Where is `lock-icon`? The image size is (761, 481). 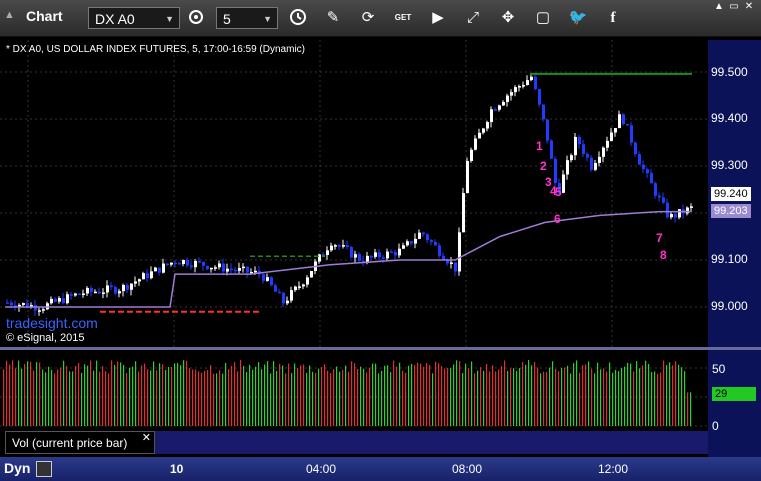
lock-icon is located at coordinates (44, 469).